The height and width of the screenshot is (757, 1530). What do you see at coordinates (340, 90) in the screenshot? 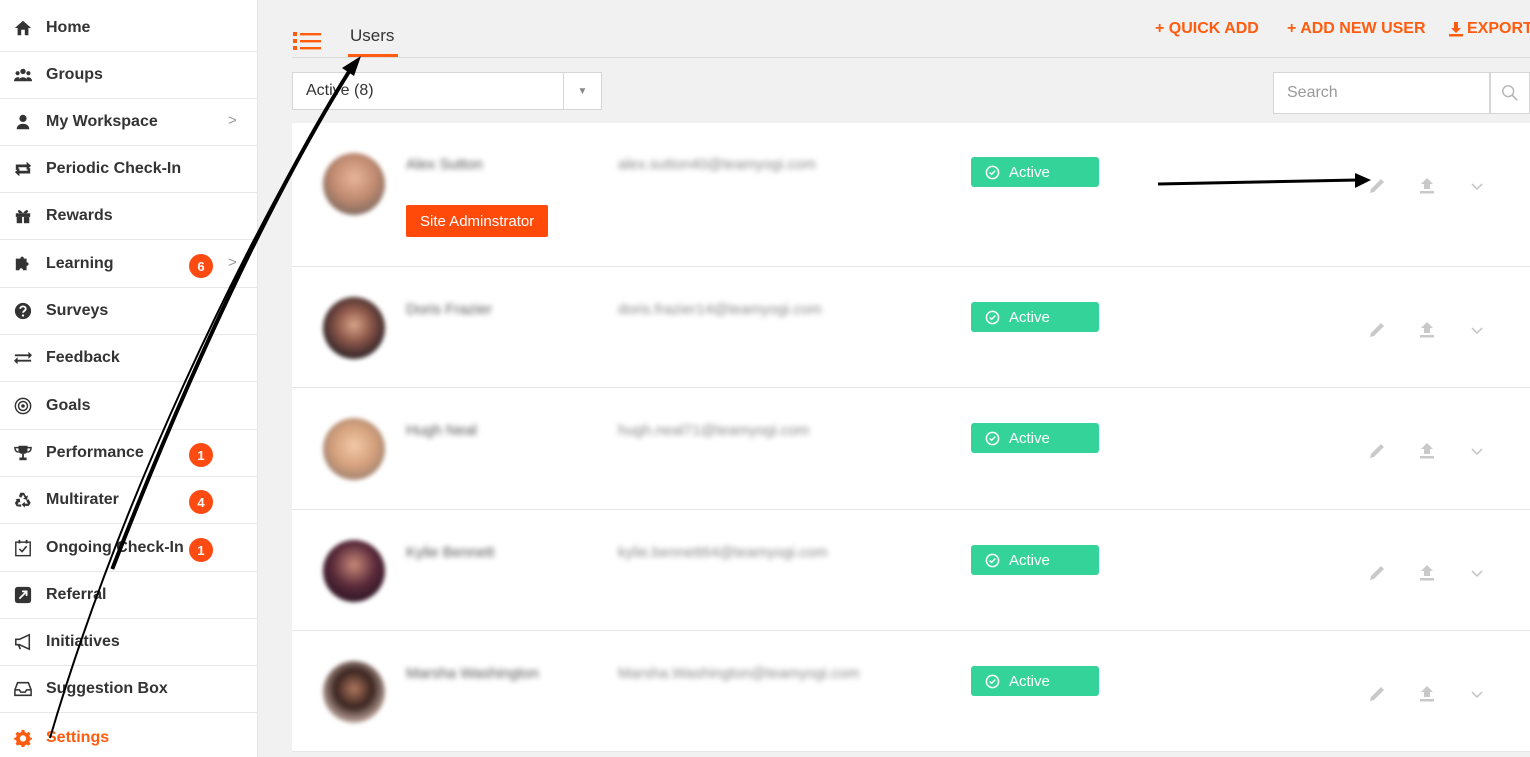
I see `status-filter-value: Active (8)` at bounding box center [340, 90].